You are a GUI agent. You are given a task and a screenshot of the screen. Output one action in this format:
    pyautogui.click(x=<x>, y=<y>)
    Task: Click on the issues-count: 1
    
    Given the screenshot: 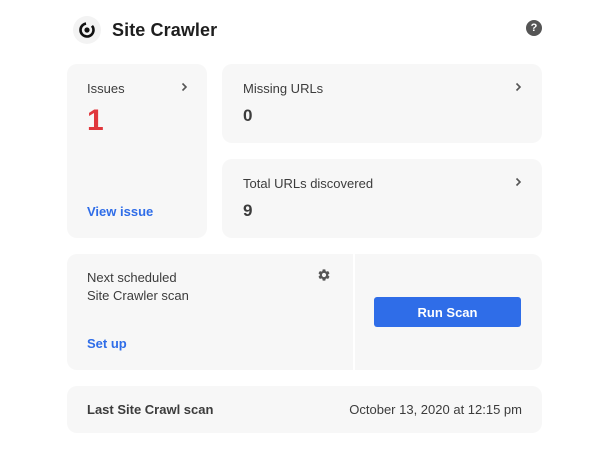 What is the action you would take?
    pyautogui.click(x=95, y=120)
    